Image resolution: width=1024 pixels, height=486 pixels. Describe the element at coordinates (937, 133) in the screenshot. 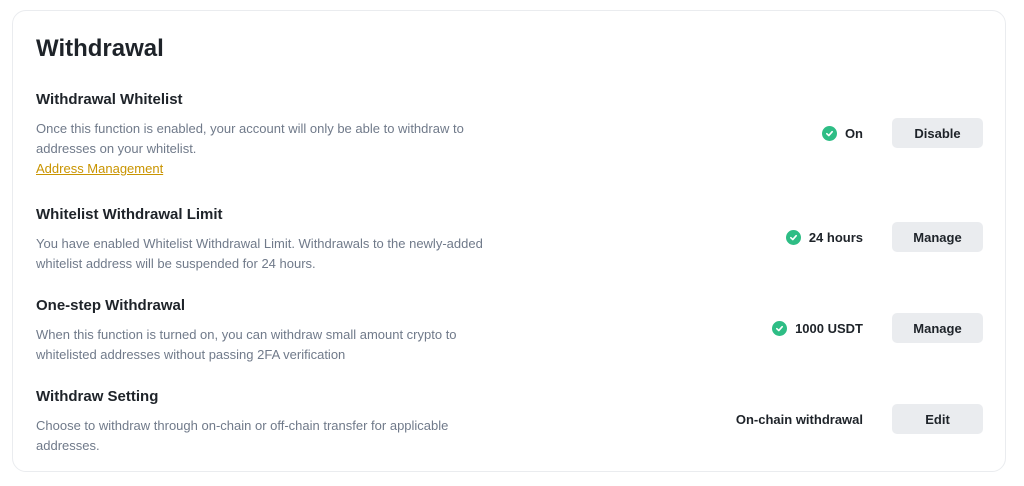

I see `disable-whitelist-button: Disable` at that location.